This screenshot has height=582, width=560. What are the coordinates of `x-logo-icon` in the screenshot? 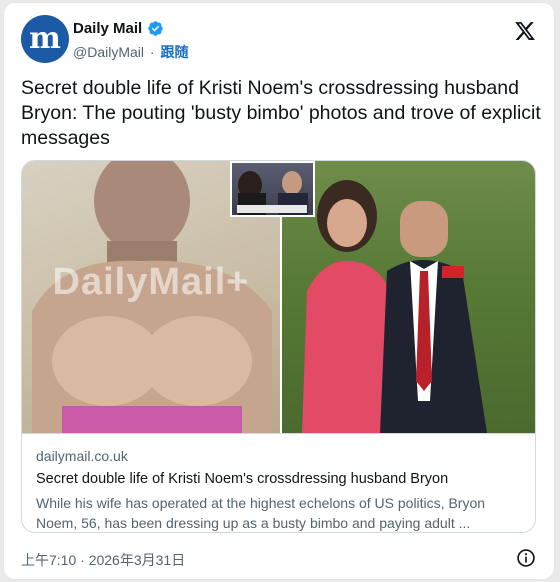 It's located at (525, 31).